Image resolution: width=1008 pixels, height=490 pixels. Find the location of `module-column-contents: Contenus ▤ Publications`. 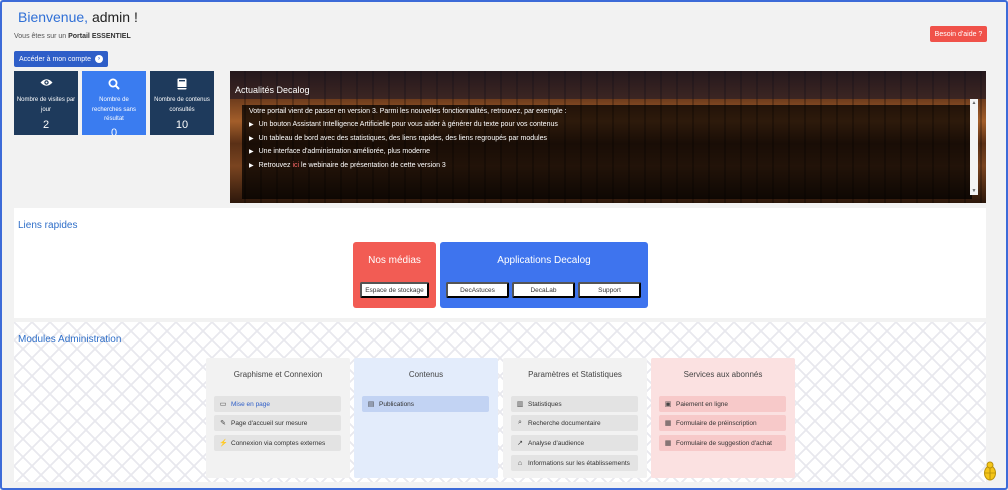

module-column-contents: Contenus ▤ Publications is located at coordinates (426, 418).